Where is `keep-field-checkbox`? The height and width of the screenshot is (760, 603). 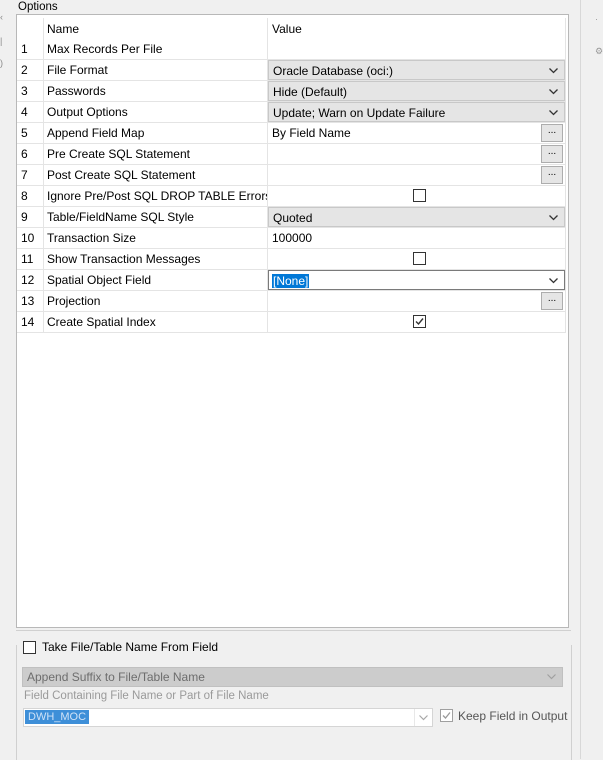 keep-field-checkbox is located at coordinates (446, 715).